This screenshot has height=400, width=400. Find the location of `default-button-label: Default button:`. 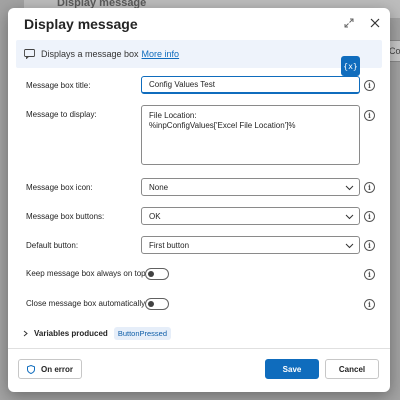

default-button-label: Default button: is located at coordinates (52, 245).